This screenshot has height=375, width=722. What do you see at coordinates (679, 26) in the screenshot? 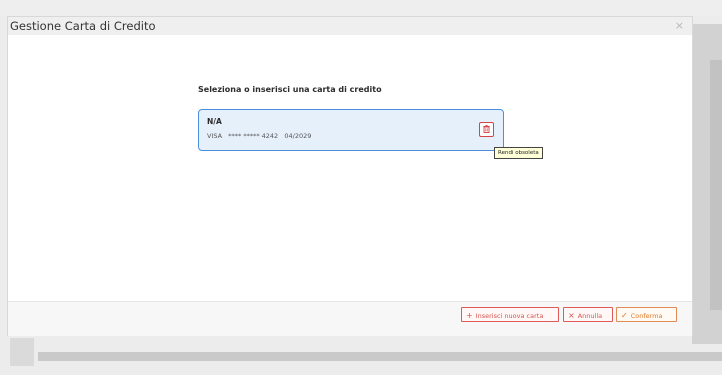
I see `close-icon: ×` at bounding box center [679, 26].